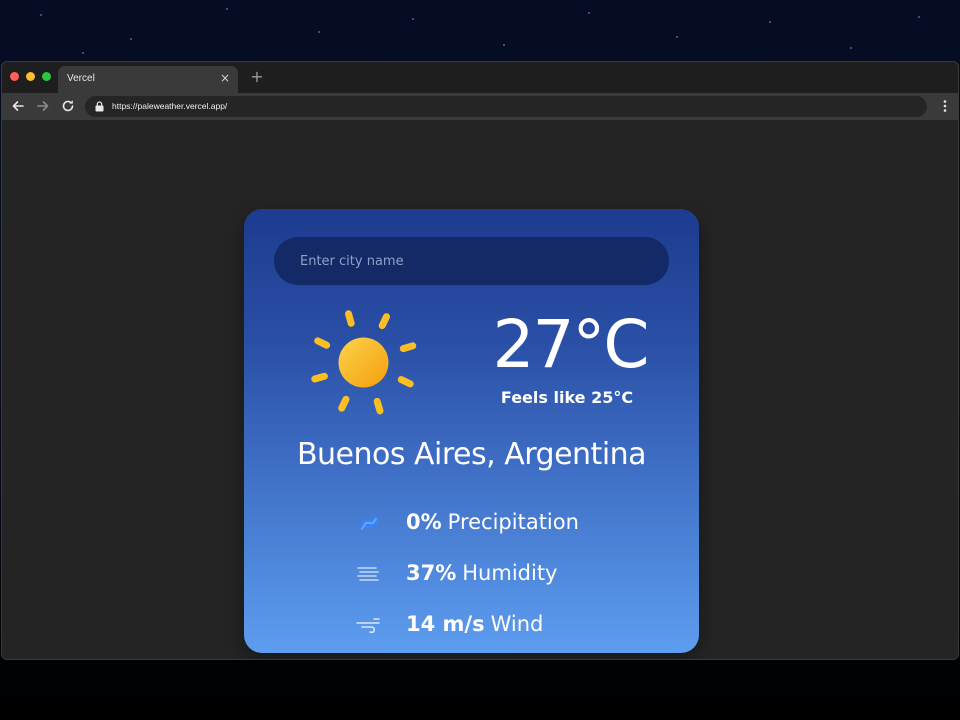 This screenshot has width=960, height=720. I want to click on precipitation-value: 0%, so click(424, 522).